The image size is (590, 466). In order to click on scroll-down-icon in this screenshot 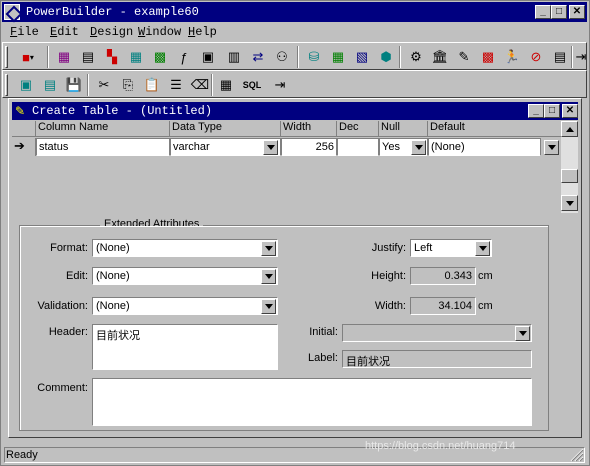, I will do `click(569, 203)`.